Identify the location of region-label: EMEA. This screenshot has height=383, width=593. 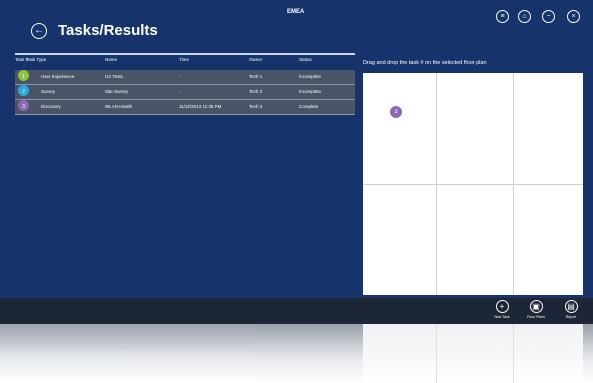
(296, 12).